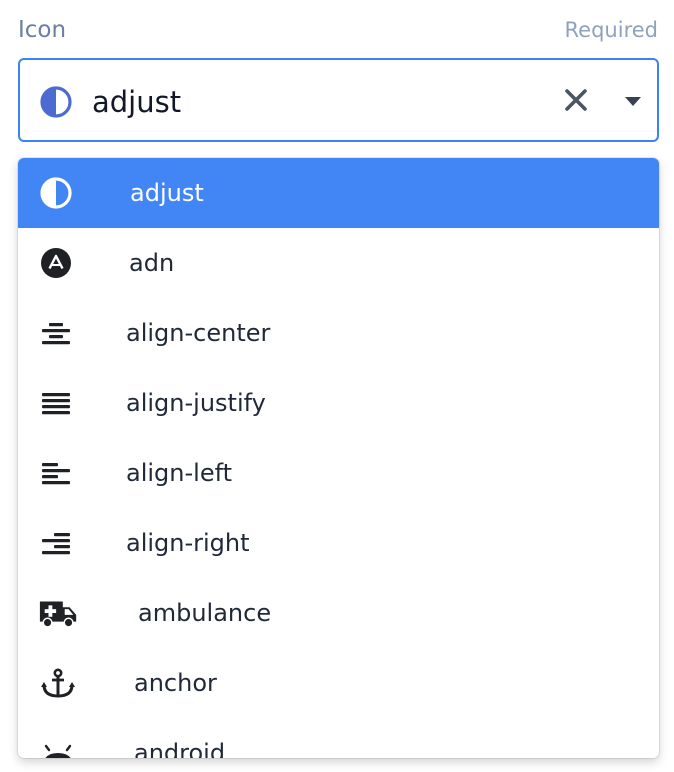 This screenshot has width=674, height=772. I want to click on field-header: Icon Required, so click(338, 30).